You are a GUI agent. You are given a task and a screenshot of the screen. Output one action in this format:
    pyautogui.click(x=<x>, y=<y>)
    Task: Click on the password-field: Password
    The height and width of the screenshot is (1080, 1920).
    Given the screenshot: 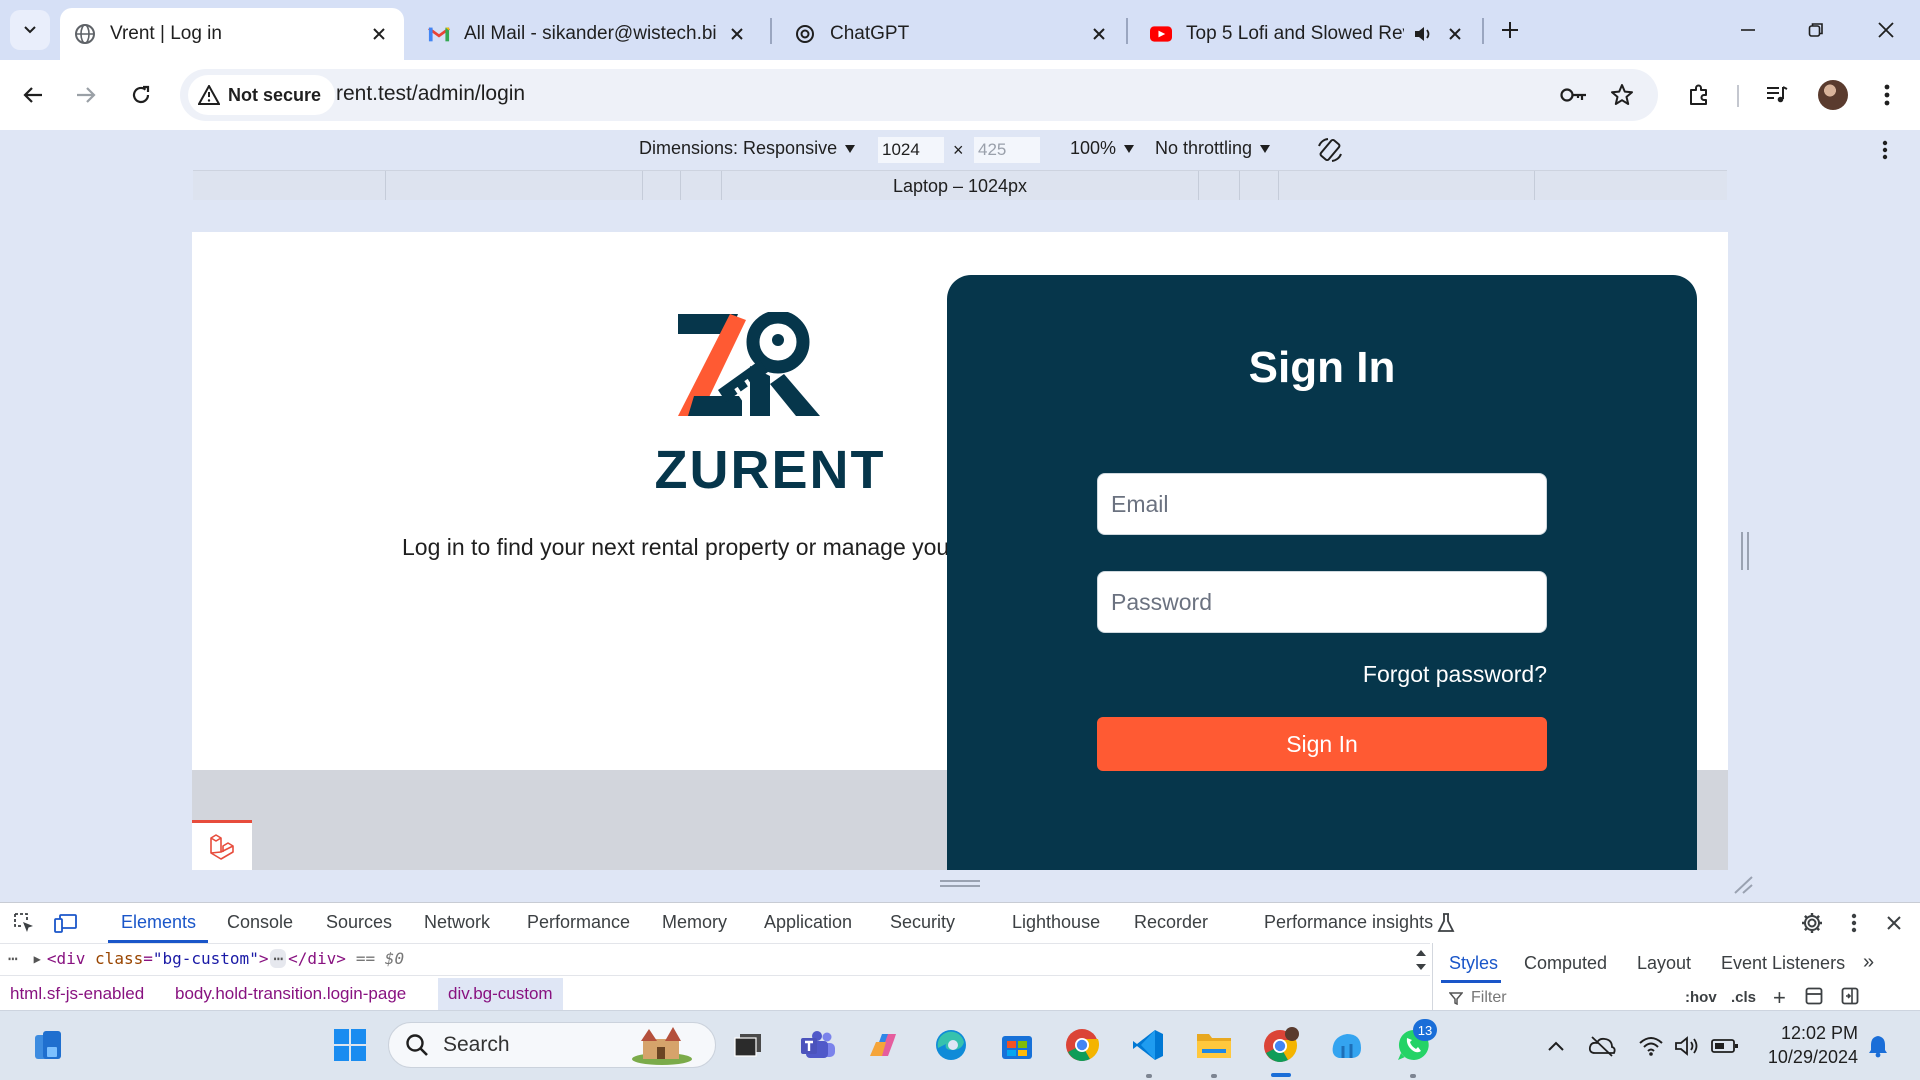 What is the action you would take?
    pyautogui.click(x=1322, y=602)
    